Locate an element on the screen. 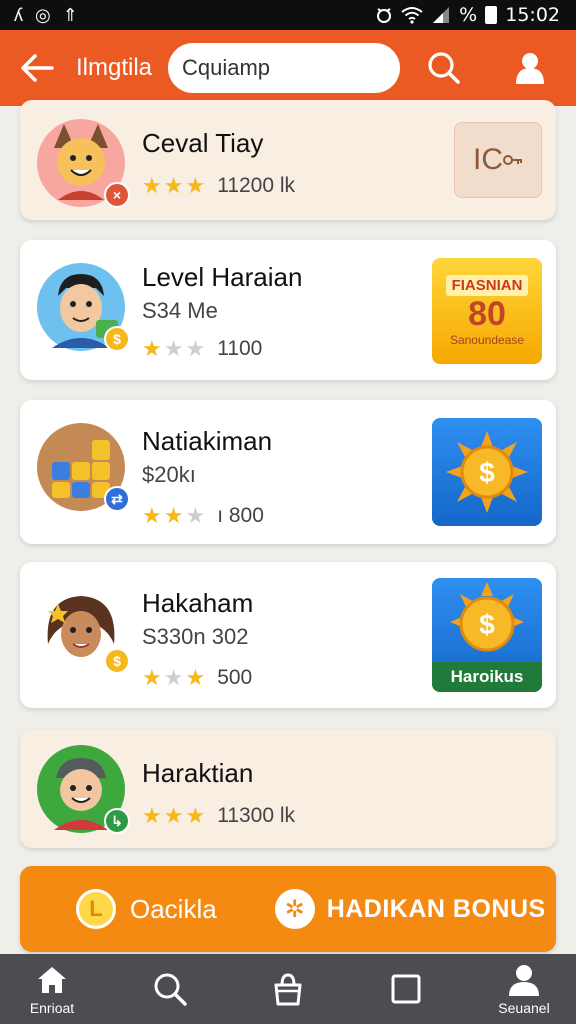  wifi-icon is located at coordinates (412, 15).